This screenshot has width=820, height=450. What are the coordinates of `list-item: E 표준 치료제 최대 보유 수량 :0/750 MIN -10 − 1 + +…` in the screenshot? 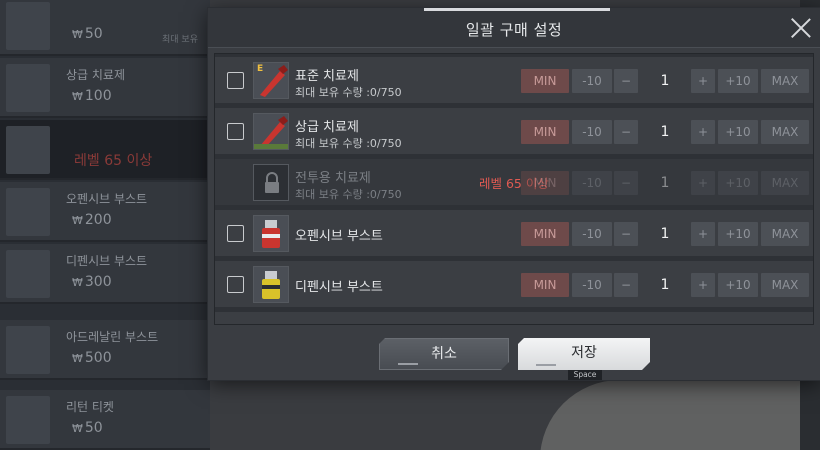 It's located at (514, 81).